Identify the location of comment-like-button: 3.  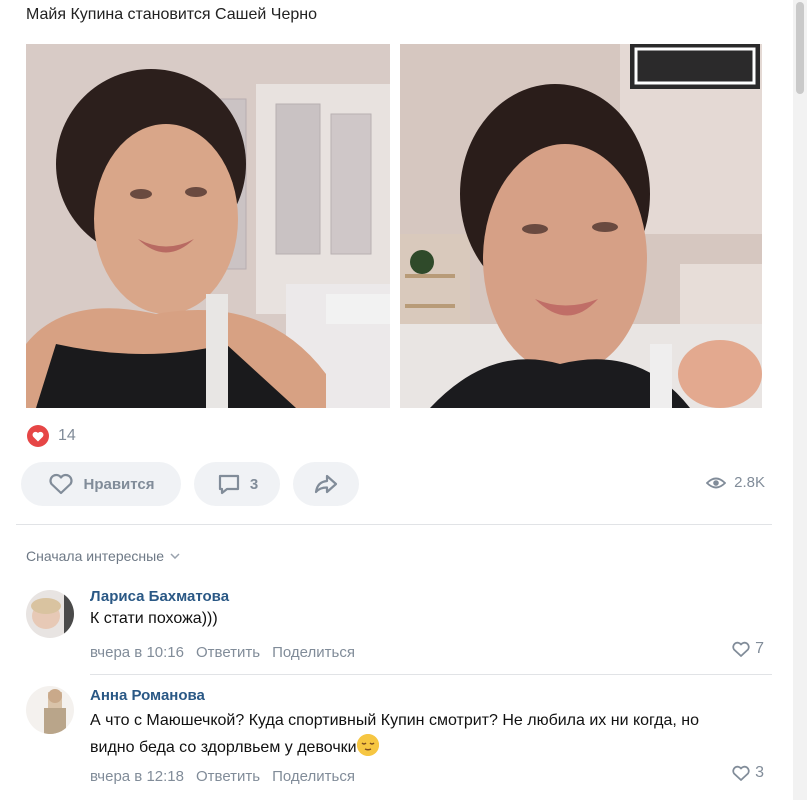
(747, 773).